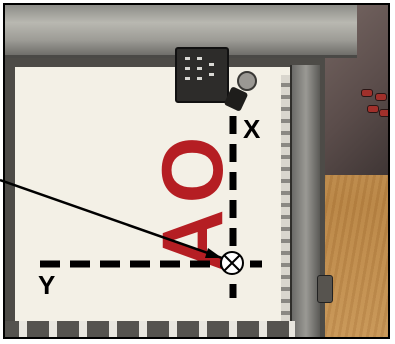  Describe the element at coordinates (213, 253) in the screenshot. I see `pointer-arrowhead` at that location.